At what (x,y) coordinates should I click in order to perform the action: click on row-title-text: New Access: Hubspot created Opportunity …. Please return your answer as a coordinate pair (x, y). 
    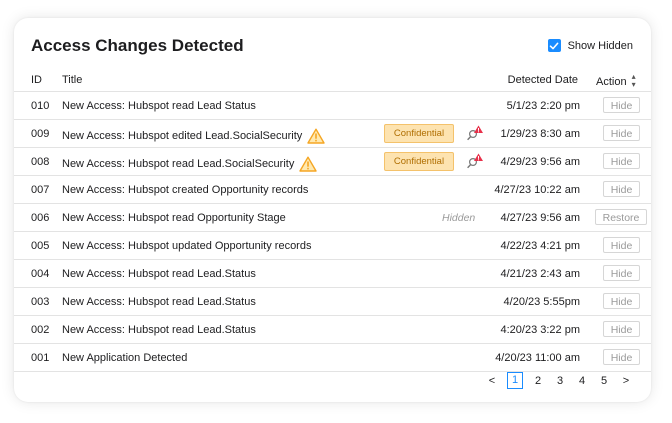
    Looking at the image, I should click on (185, 190).